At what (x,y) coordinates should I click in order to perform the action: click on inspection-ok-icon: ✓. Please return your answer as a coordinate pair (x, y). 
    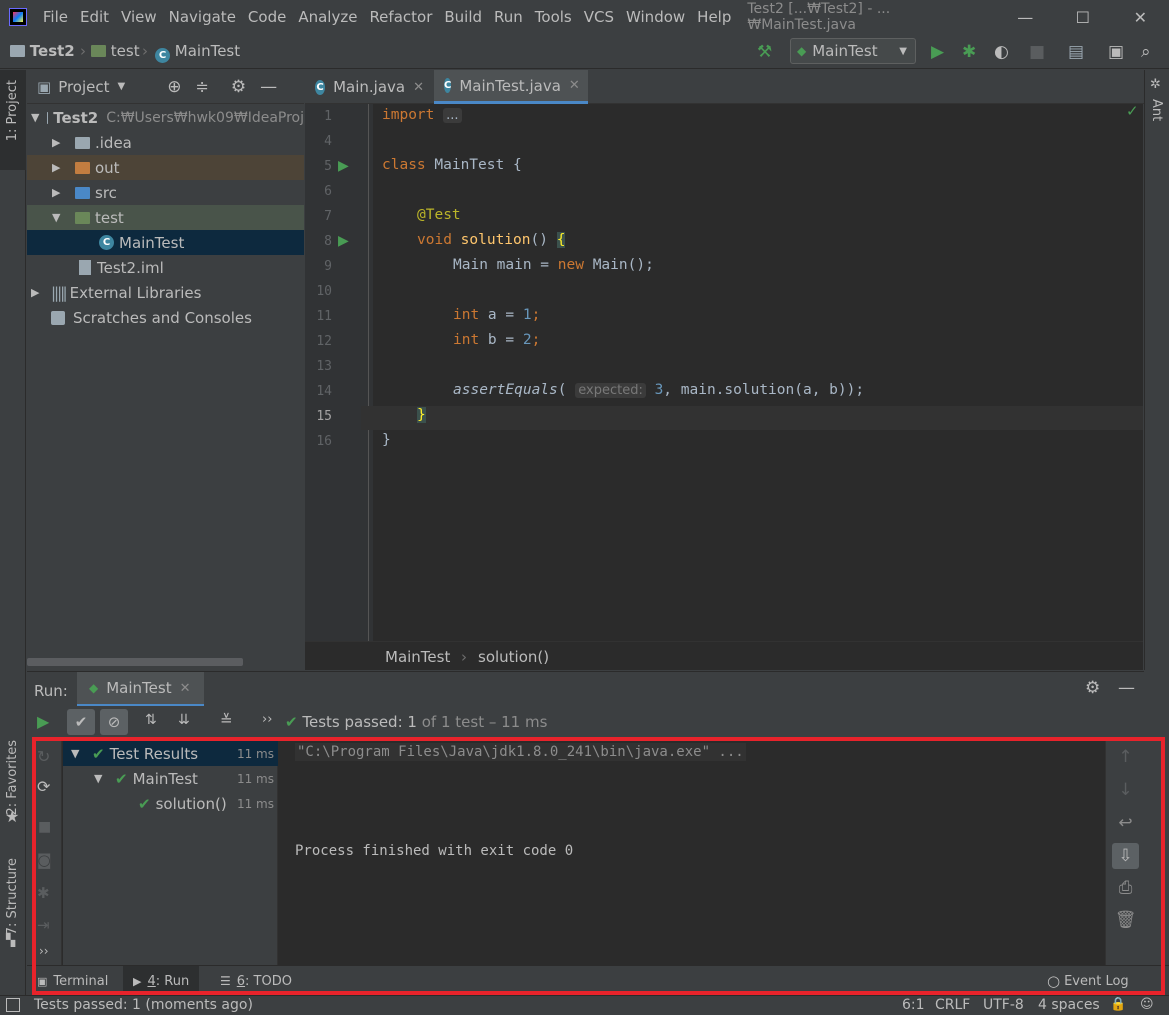
    Looking at the image, I should click on (1132, 111).